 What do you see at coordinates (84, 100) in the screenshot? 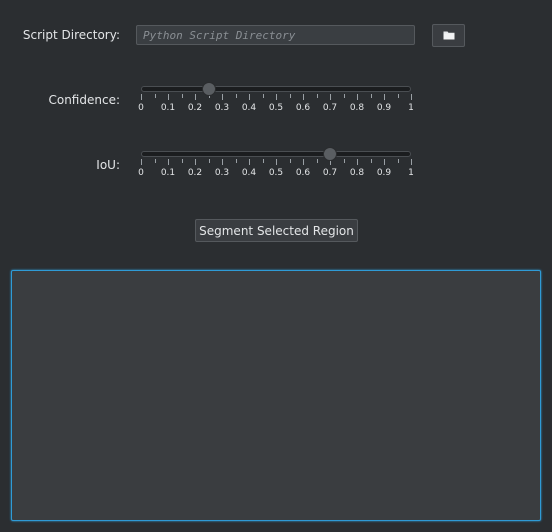
I see `confidence-label: Confidence:` at bounding box center [84, 100].